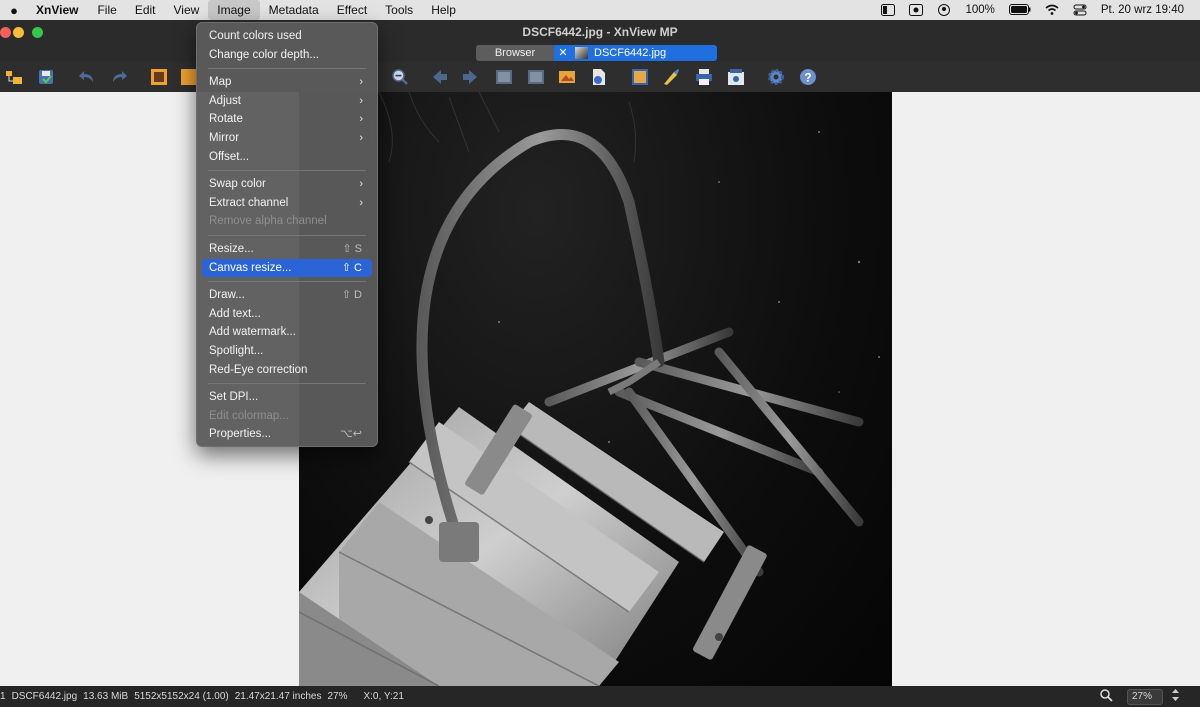 Image resolution: width=1200 pixels, height=707 pixels. What do you see at coordinates (87, 77) in the screenshot?
I see `undo-icon` at bounding box center [87, 77].